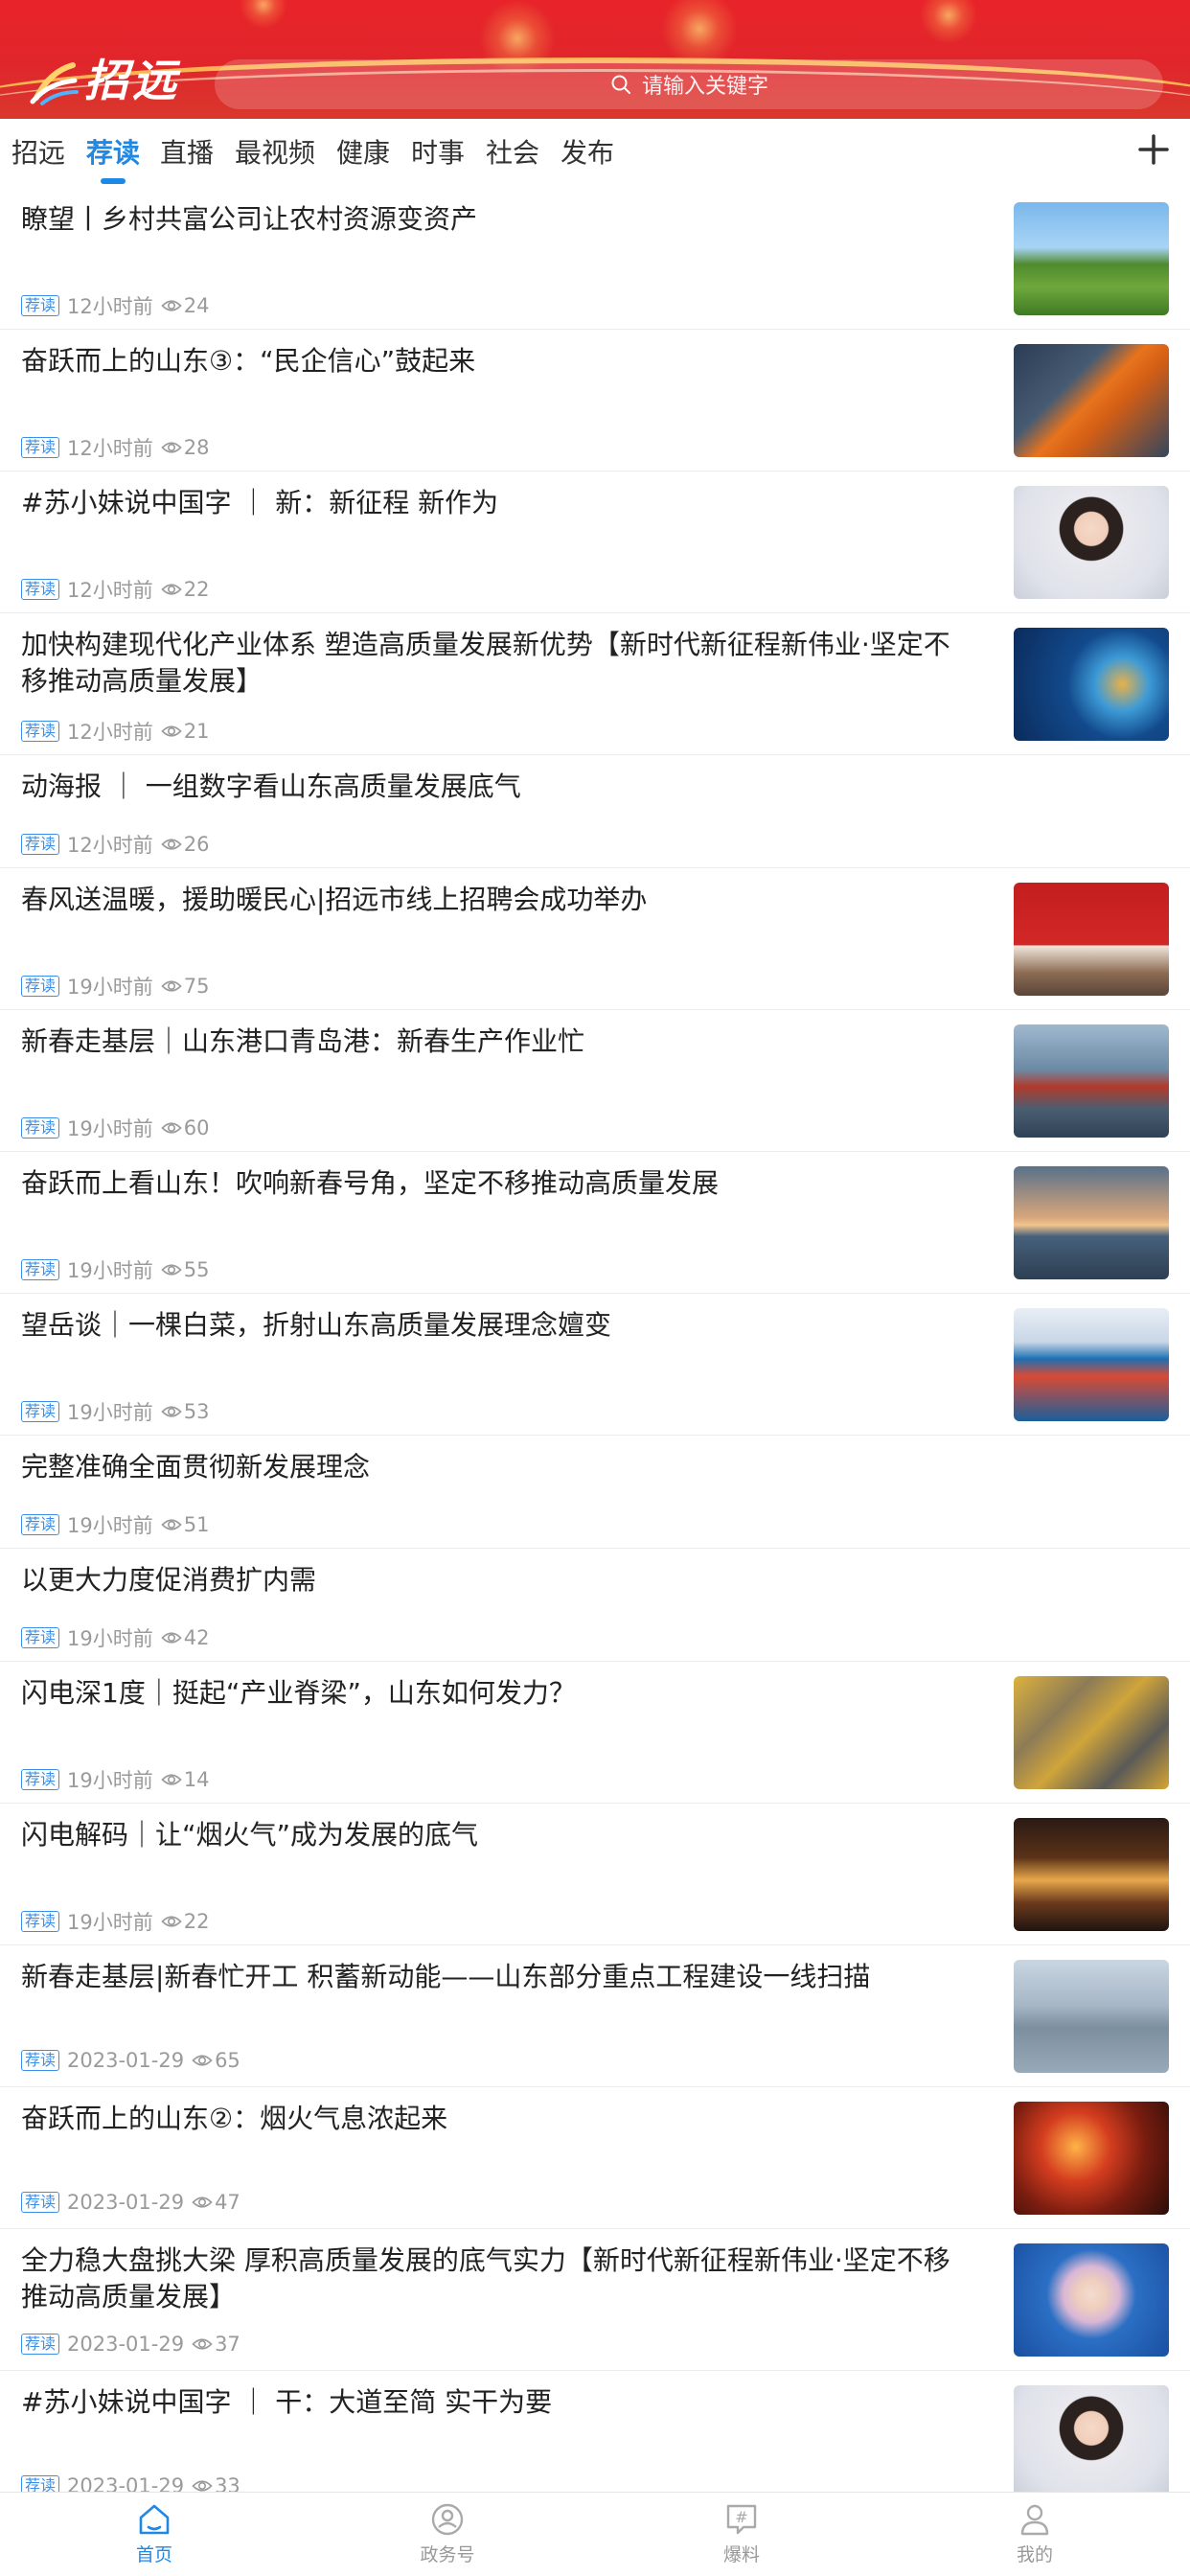 Image resolution: width=1190 pixels, height=2576 pixels. I want to click on plus-icon, so click(1154, 149).